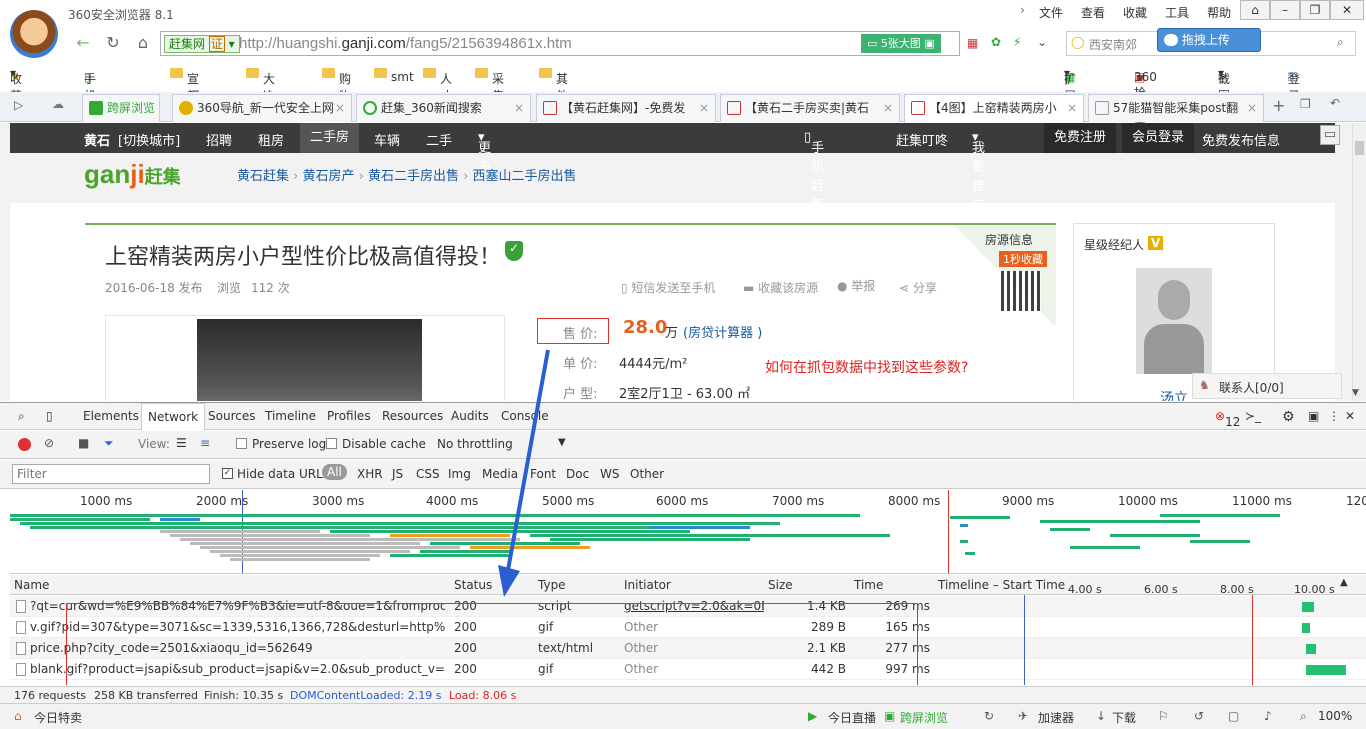 The height and width of the screenshot is (729, 1366). What do you see at coordinates (260, 101) in the screenshot?
I see `bookmark-folder: 大冶微生` at bounding box center [260, 101].